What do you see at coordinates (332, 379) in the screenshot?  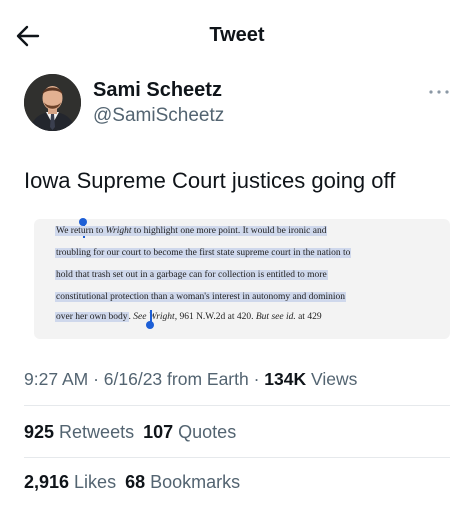 I see `views-label: Views` at bounding box center [332, 379].